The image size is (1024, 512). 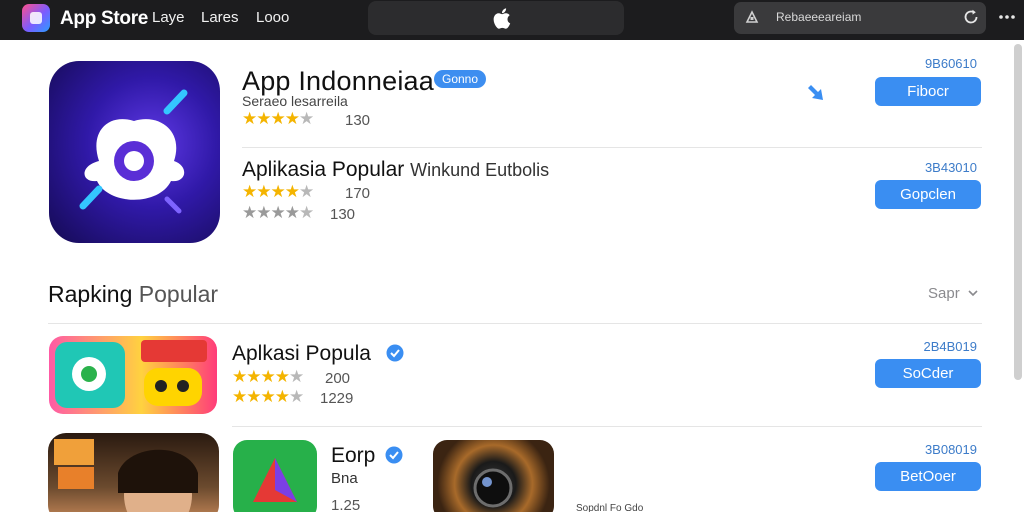 I want to click on second-app-name: Aplikasia Popular, so click(x=323, y=169).